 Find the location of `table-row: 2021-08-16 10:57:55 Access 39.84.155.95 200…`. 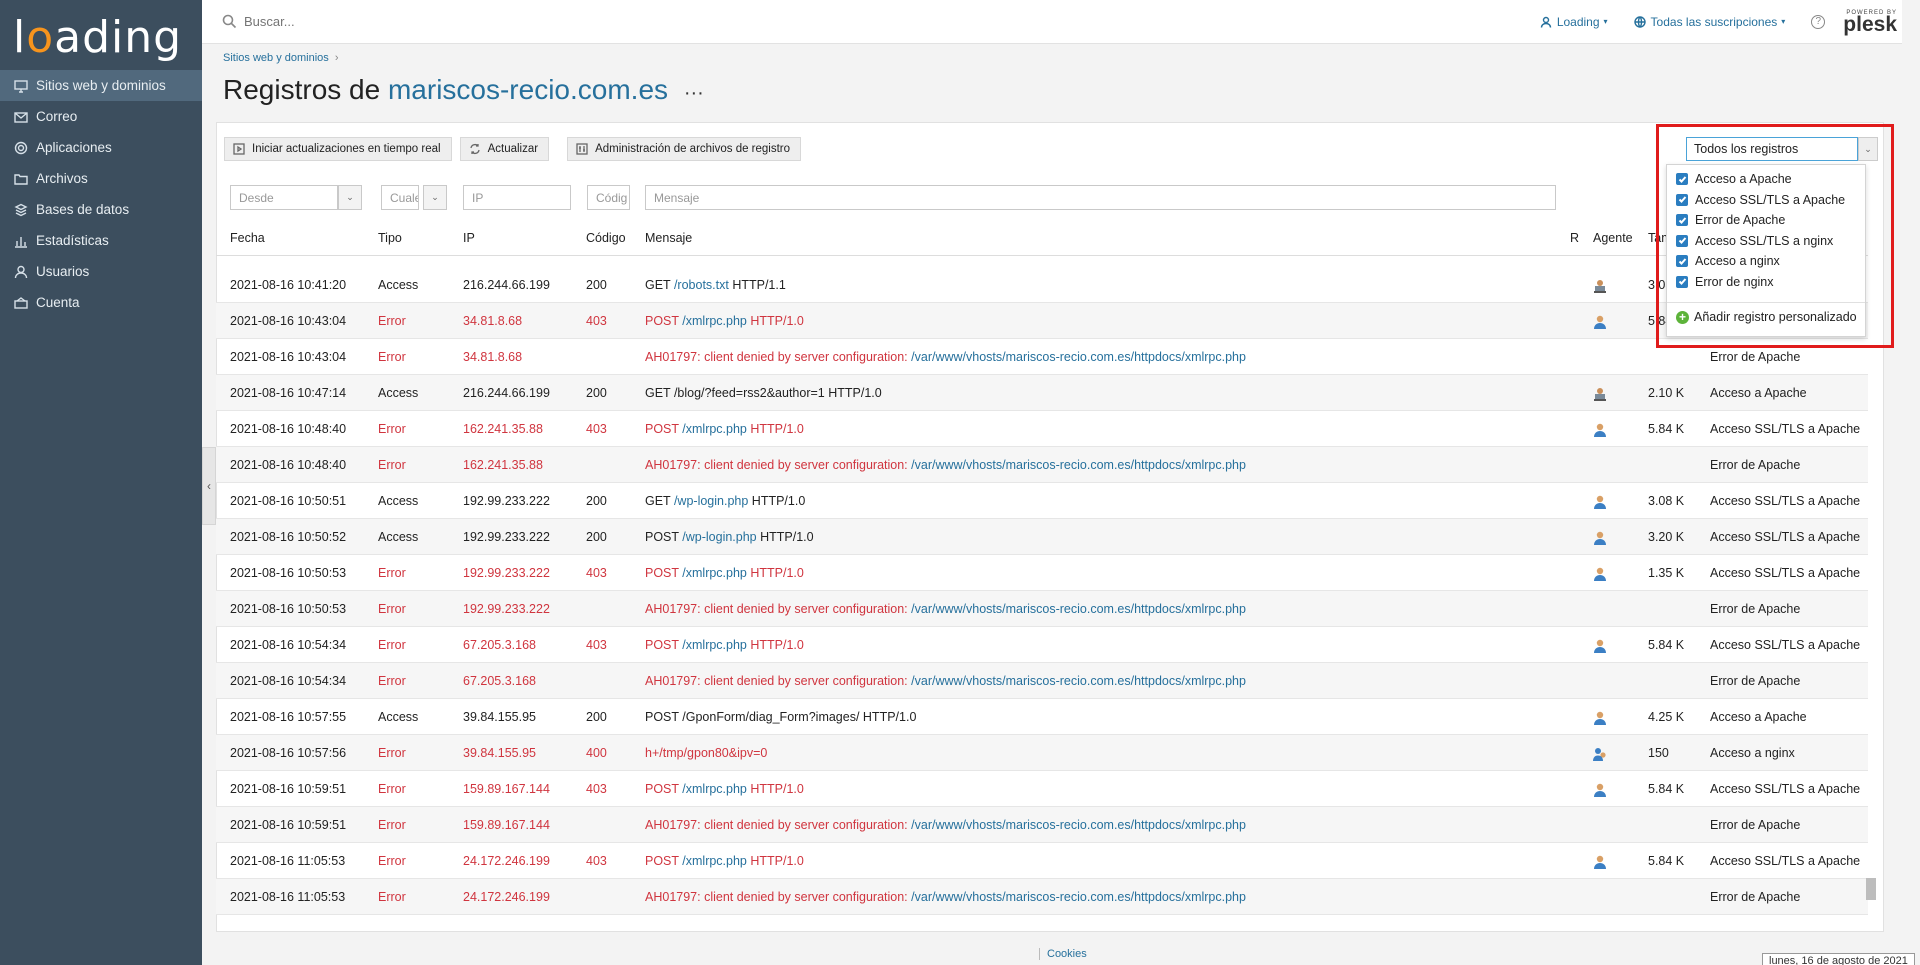

table-row: 2021-08-16 10:57:55 Access 39.84.155.95 200… is located at coordinates (1042, 717).